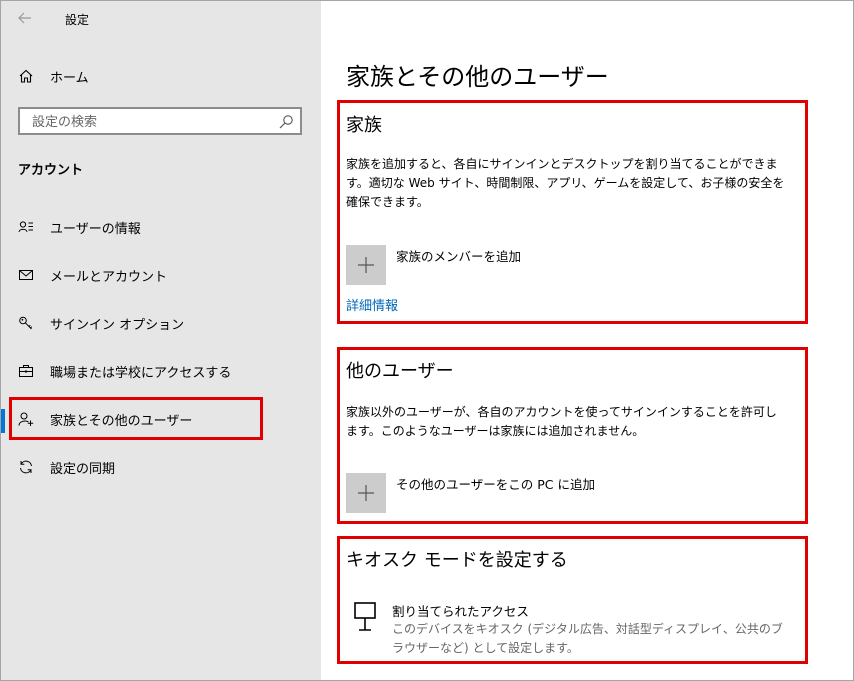 The width and height of the screenshot is (854, 681). What do you see at coordinates (26, 323) in the screenshot?
I see `key-icon` at bounding box center [26, 323].